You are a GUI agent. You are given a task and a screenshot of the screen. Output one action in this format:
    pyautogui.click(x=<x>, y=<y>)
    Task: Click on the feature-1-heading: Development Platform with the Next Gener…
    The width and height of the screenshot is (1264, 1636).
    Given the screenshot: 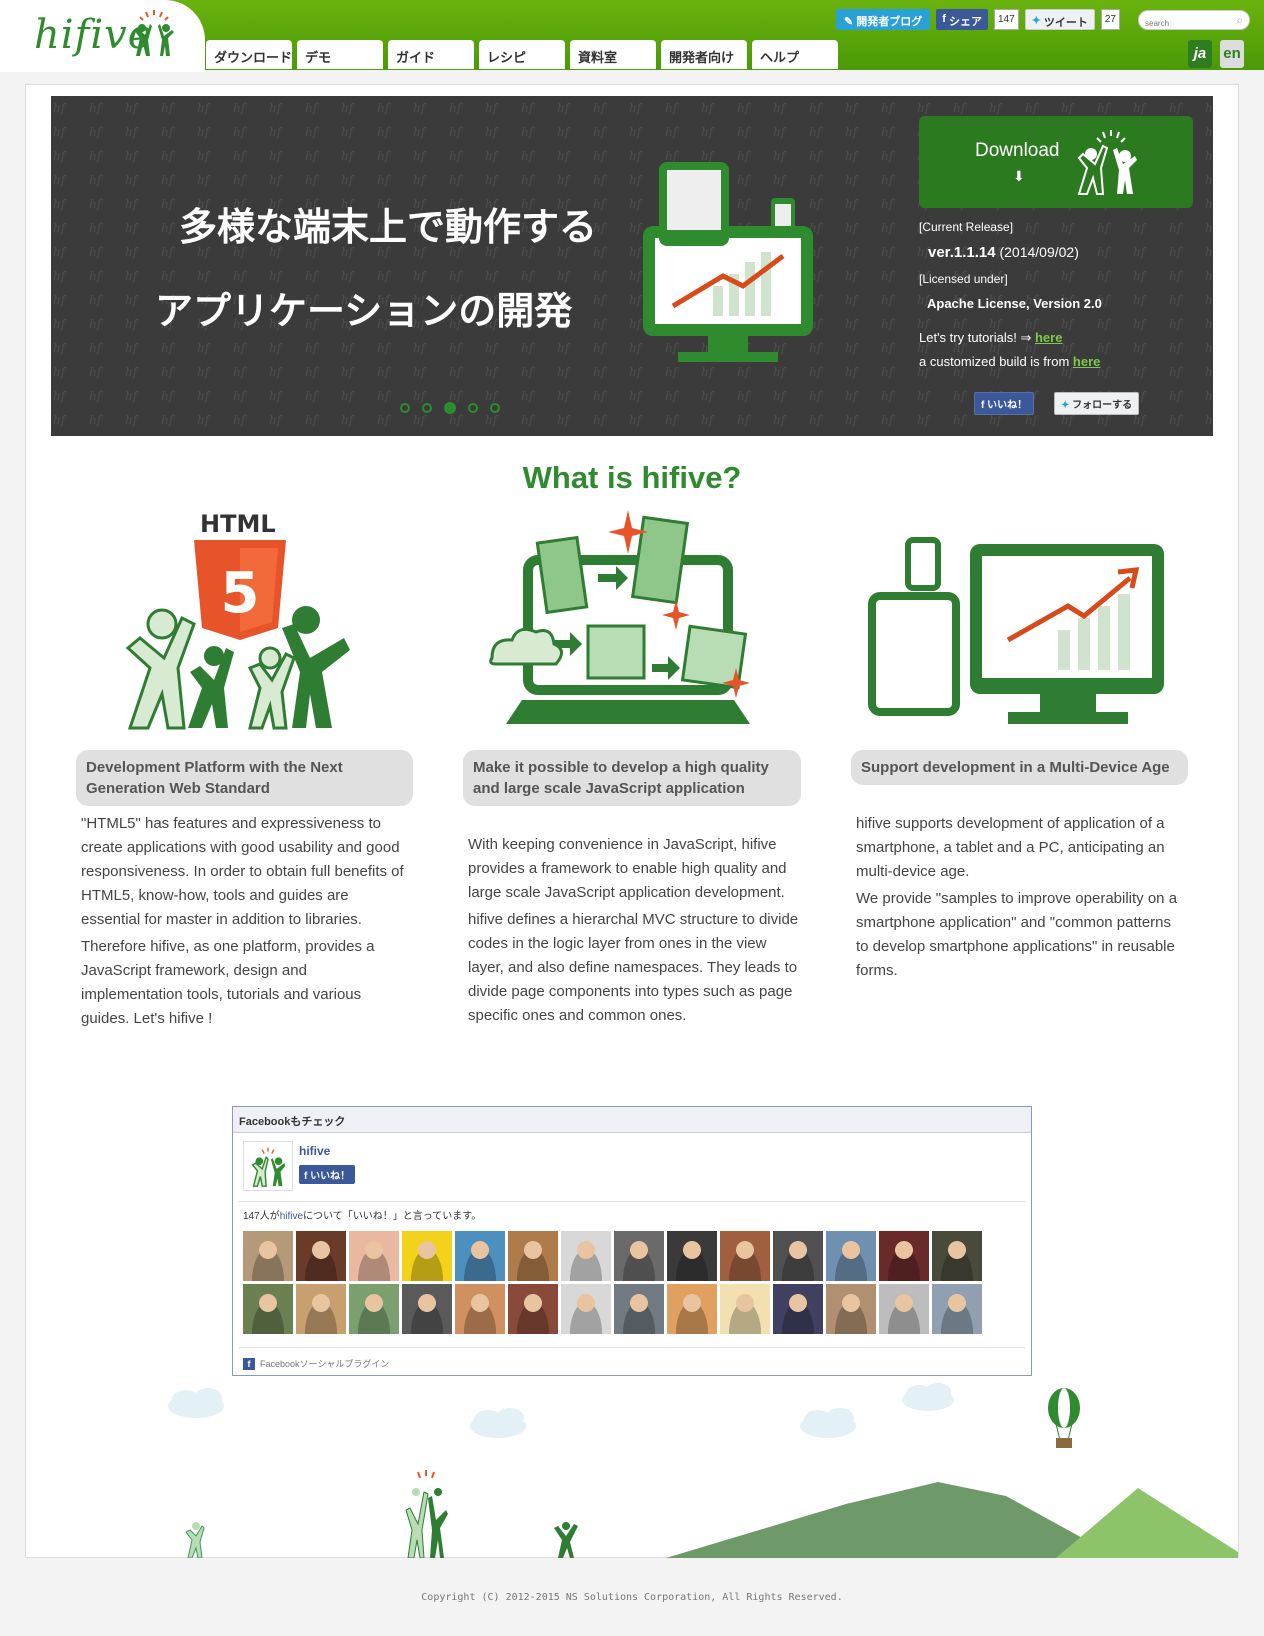 What is the action you would take?
    pyautogui.click(x=244, y=778)
    